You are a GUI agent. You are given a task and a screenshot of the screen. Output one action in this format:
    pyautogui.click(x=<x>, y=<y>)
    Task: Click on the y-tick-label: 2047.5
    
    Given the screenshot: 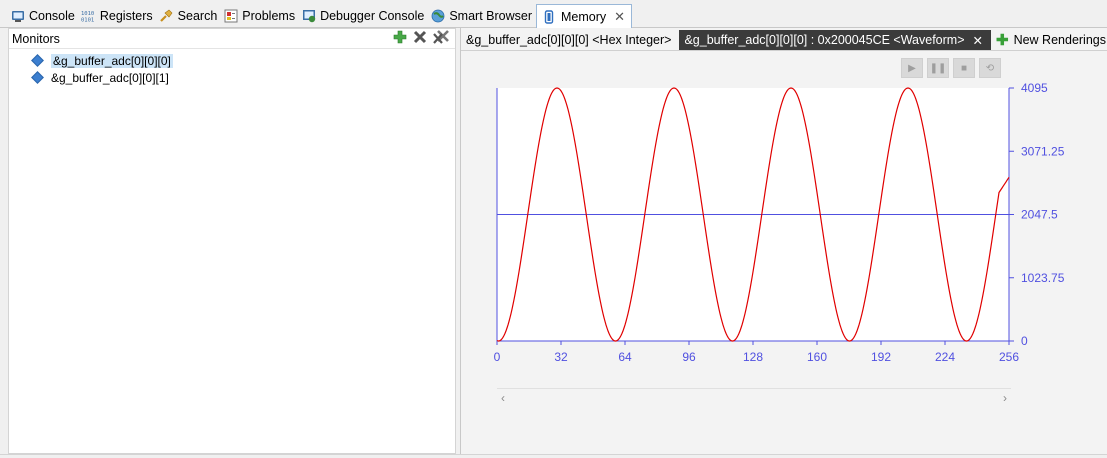 What is the action you would take?
    pyautogui.click(x=1039, y=215)
    